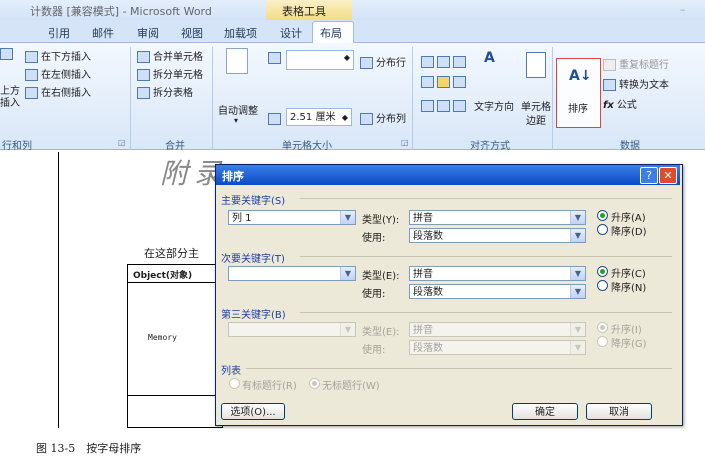 The width and height of the screenshot is (705, 458). Describe the element at coordinates (428, 236) in the screenshot. I see `primary-use-value: 段落数` at that location.